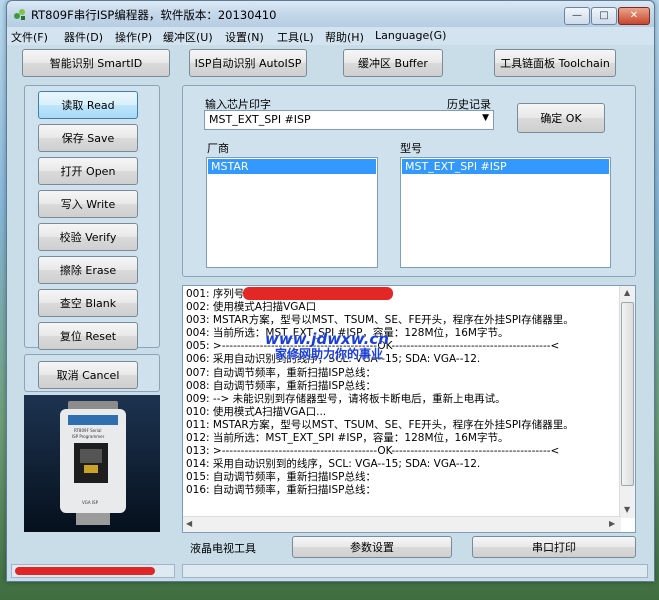 This screenshot has height=600, width=659. Describe the element at coordinates (19, 14) in the screenshot. I see `app-icon` at that location.